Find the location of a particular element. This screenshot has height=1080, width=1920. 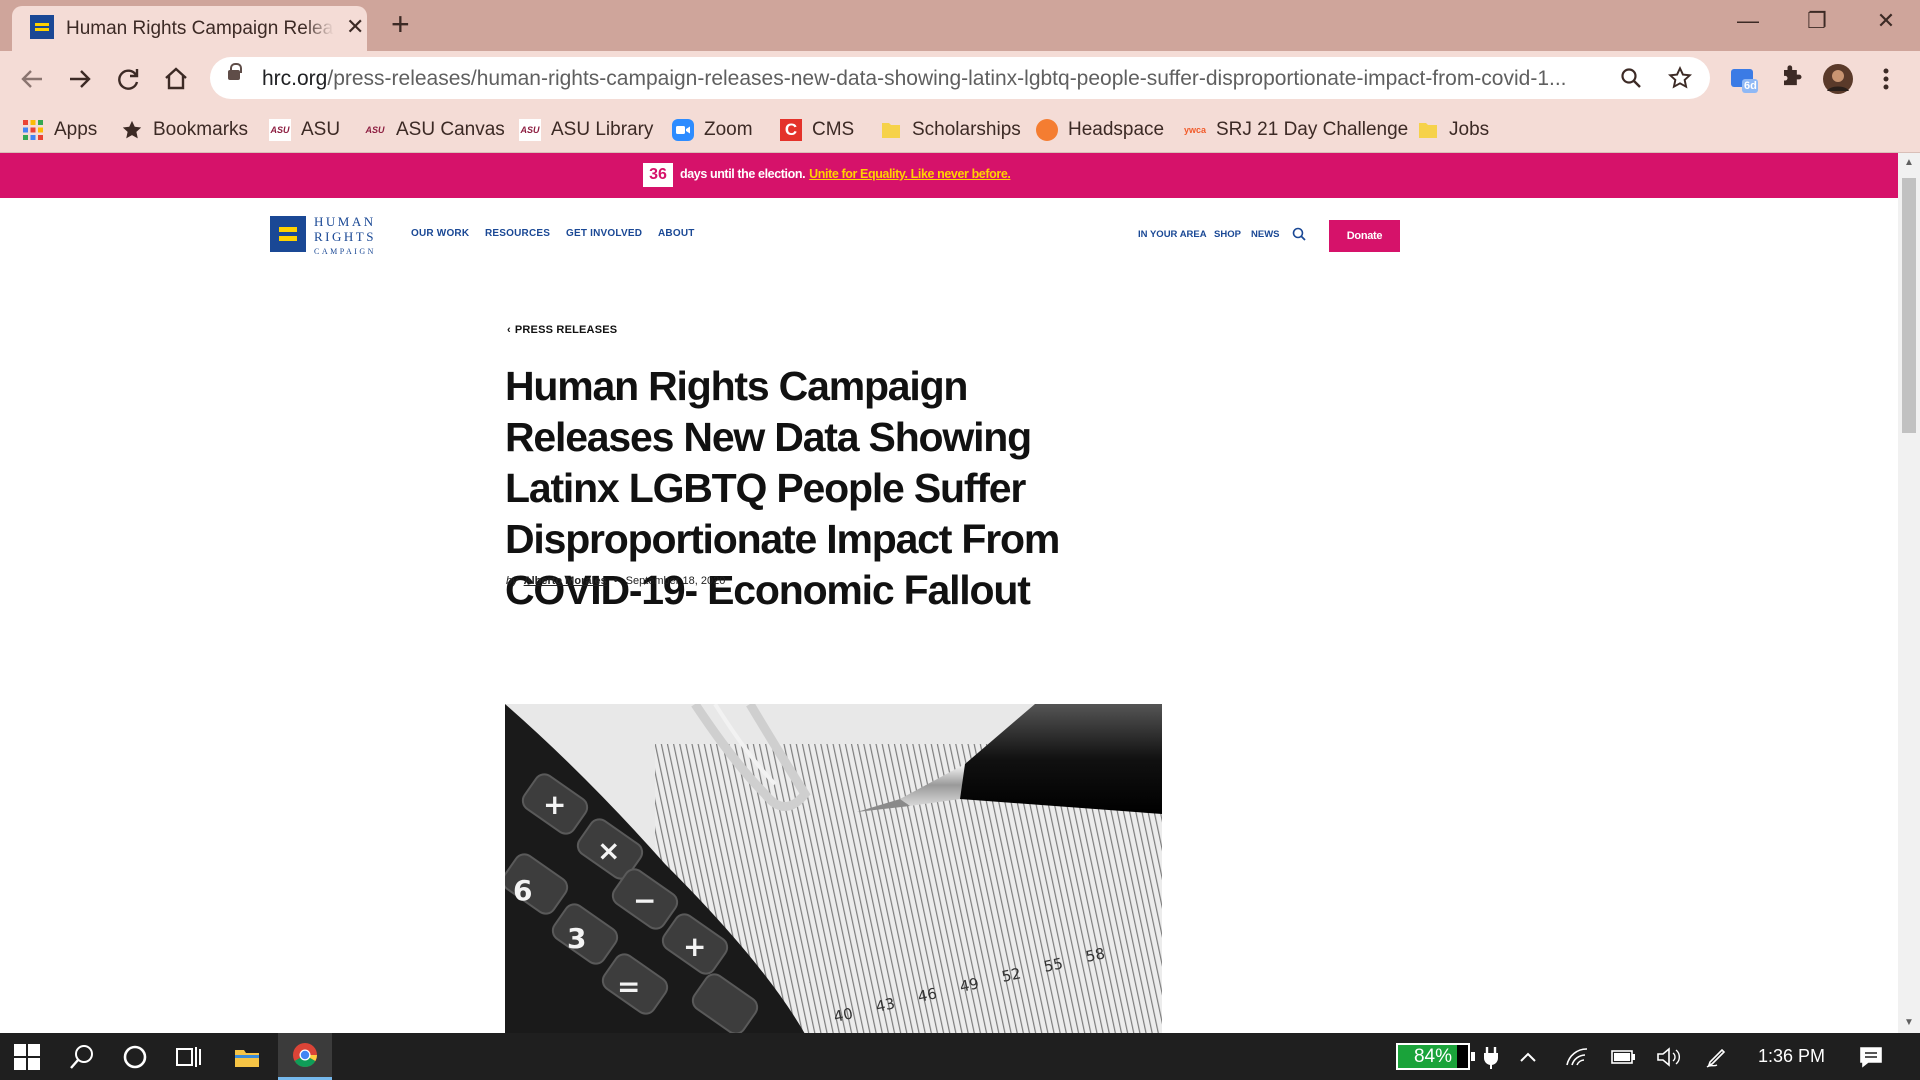

bookmark-label: CMS is located at coordinates (833, 129).